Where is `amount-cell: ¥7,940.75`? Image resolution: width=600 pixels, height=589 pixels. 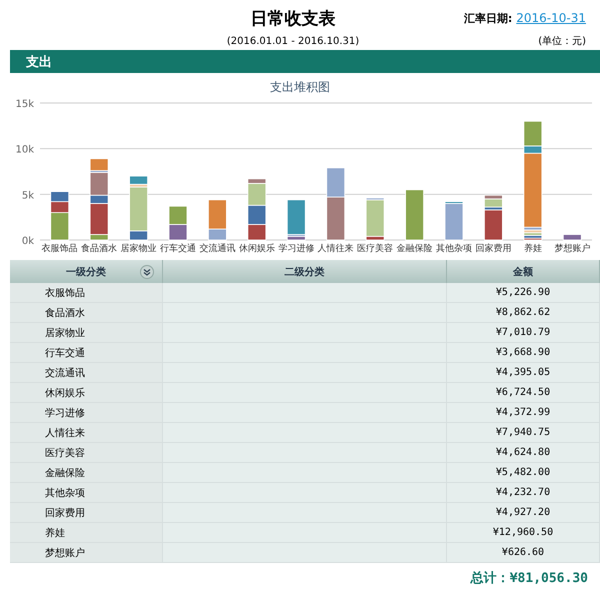
amount-cell: ¥7,940.75 is located at coordinates (523, 433).